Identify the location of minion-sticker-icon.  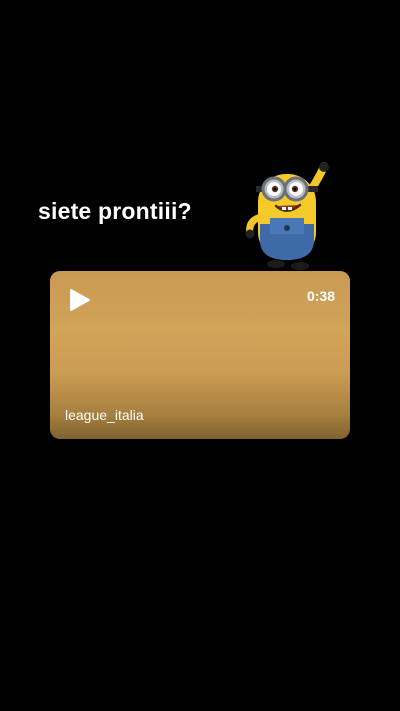
(287, 216).